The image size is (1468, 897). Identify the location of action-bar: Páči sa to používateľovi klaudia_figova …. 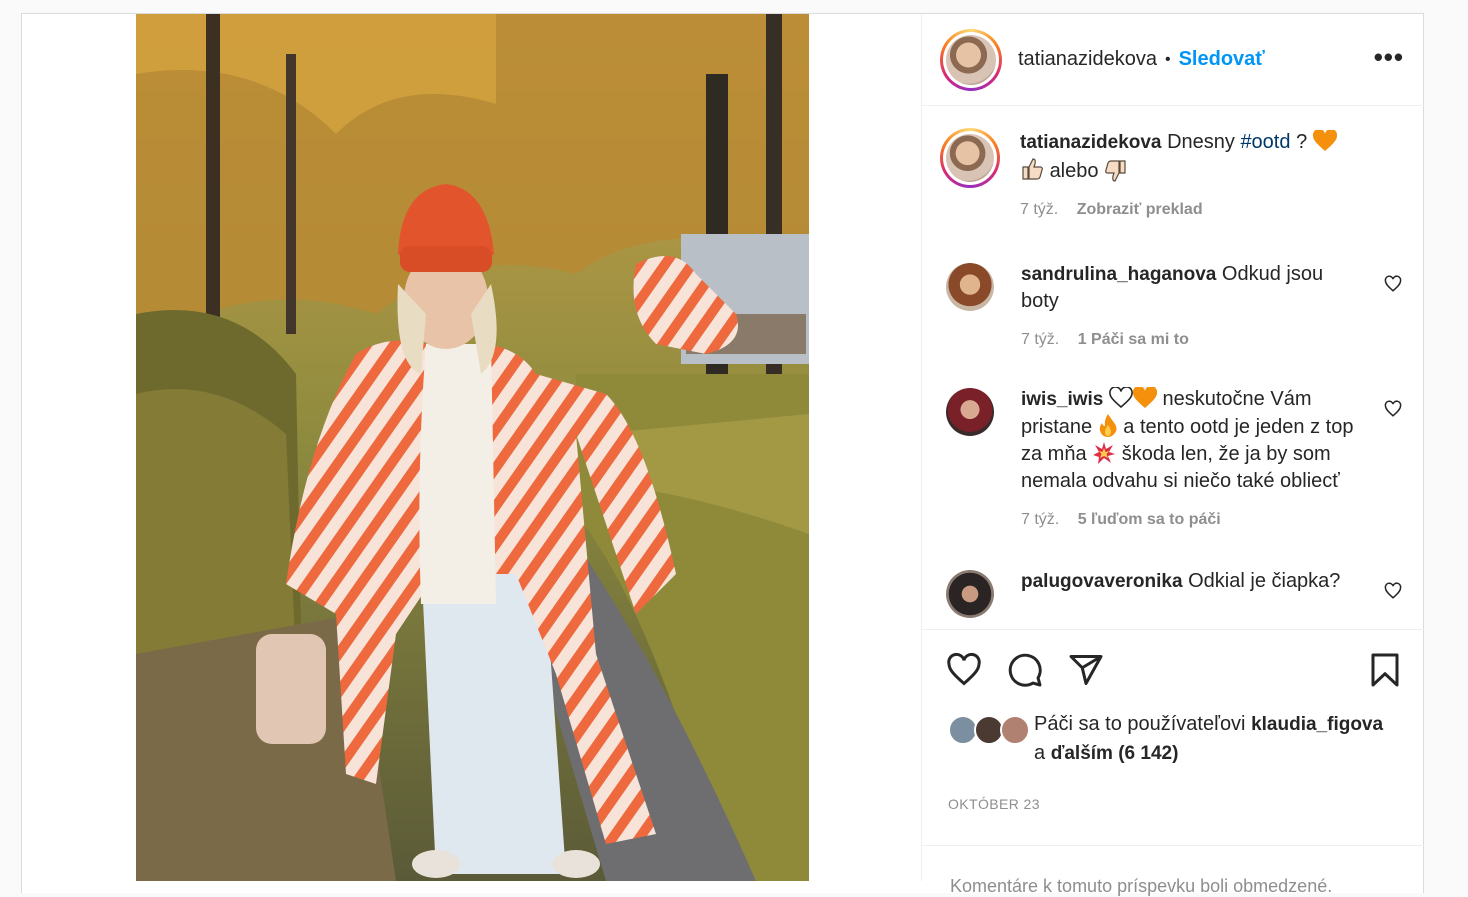
(1173, 762).